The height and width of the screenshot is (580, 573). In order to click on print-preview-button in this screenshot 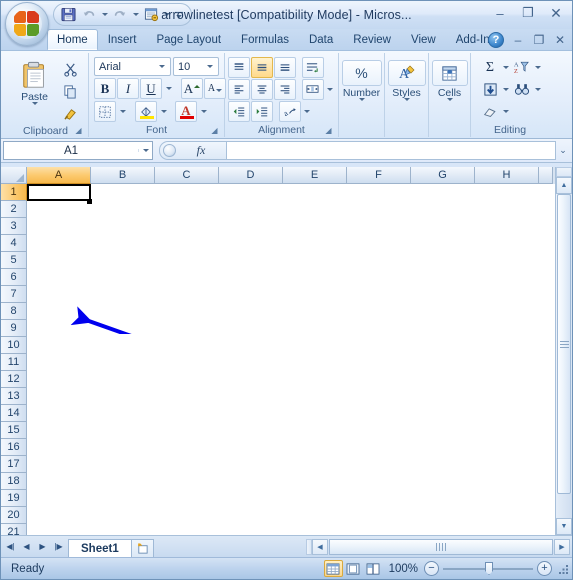, I will do `click(151, 14)`.